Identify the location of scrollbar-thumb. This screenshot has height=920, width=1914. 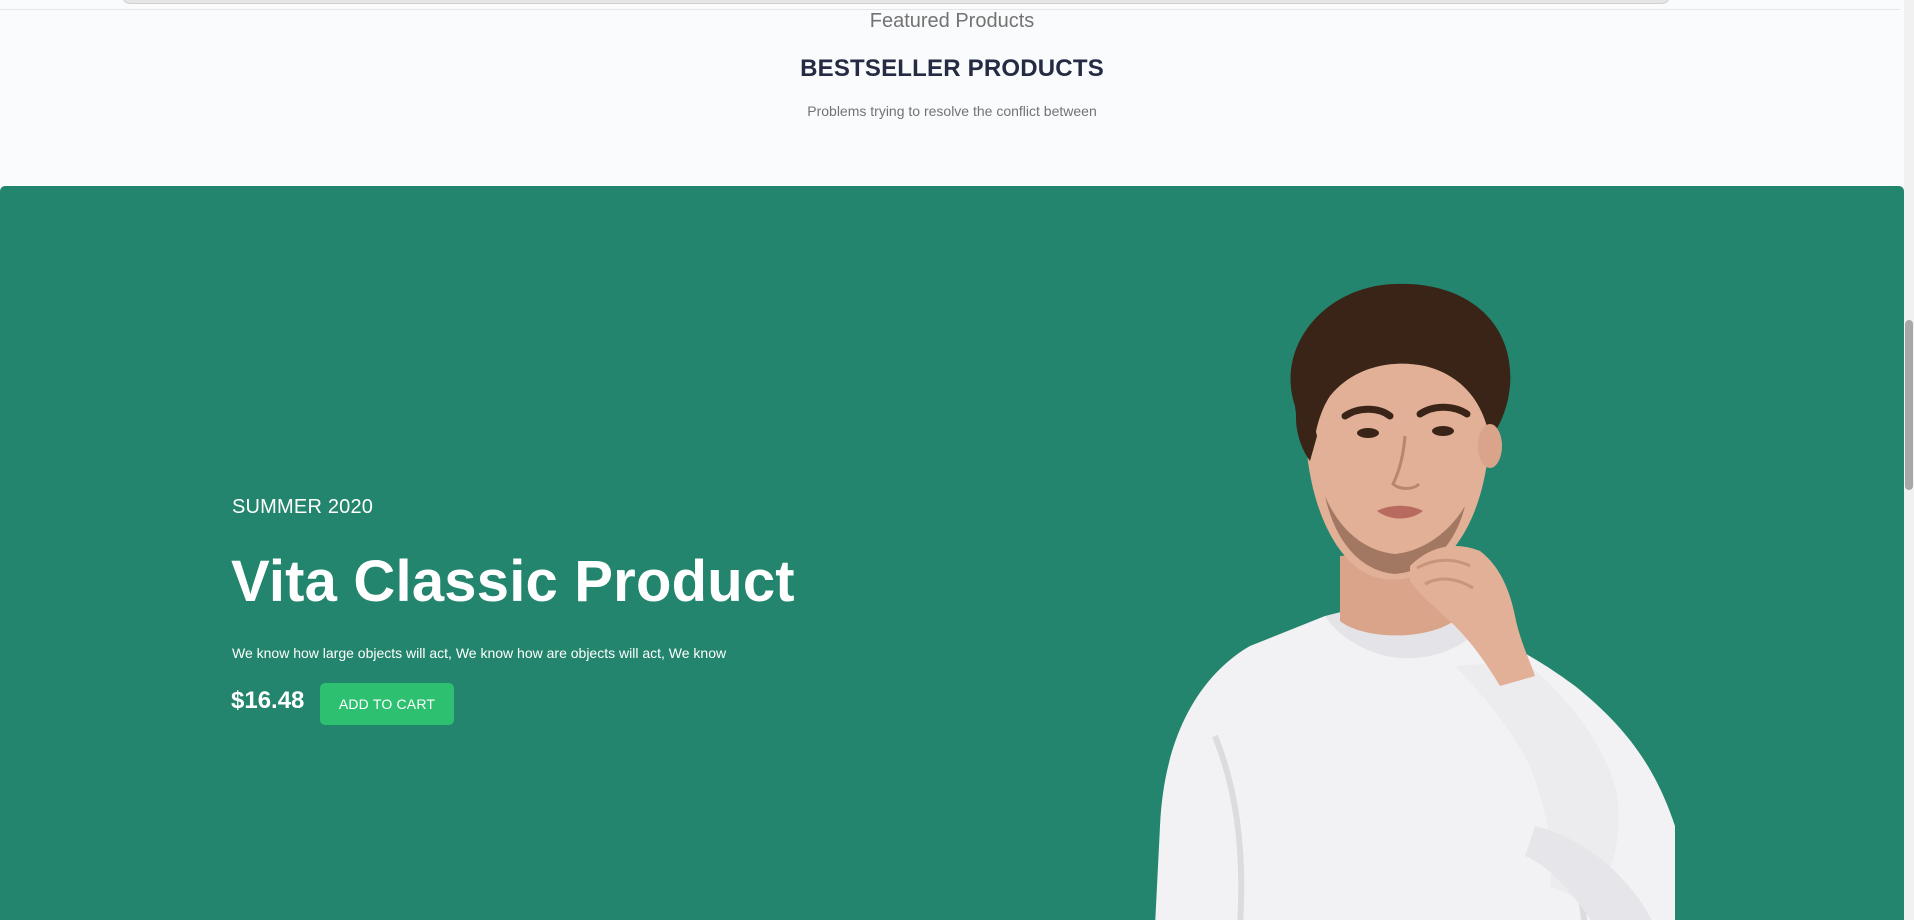
(1909, 405).